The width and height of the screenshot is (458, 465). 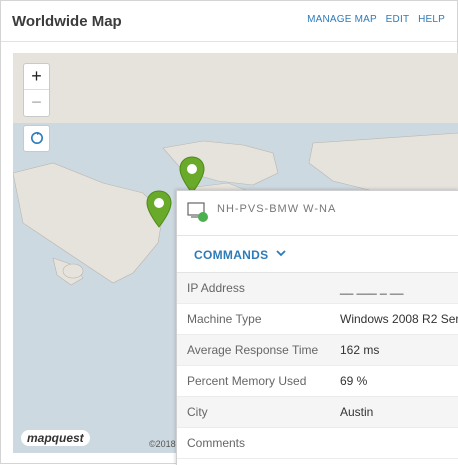 What do you see at coordinates (55, 438) in the screenshot?
I see `mapquest-logo: mapquest` at bounding box center [55, 438].